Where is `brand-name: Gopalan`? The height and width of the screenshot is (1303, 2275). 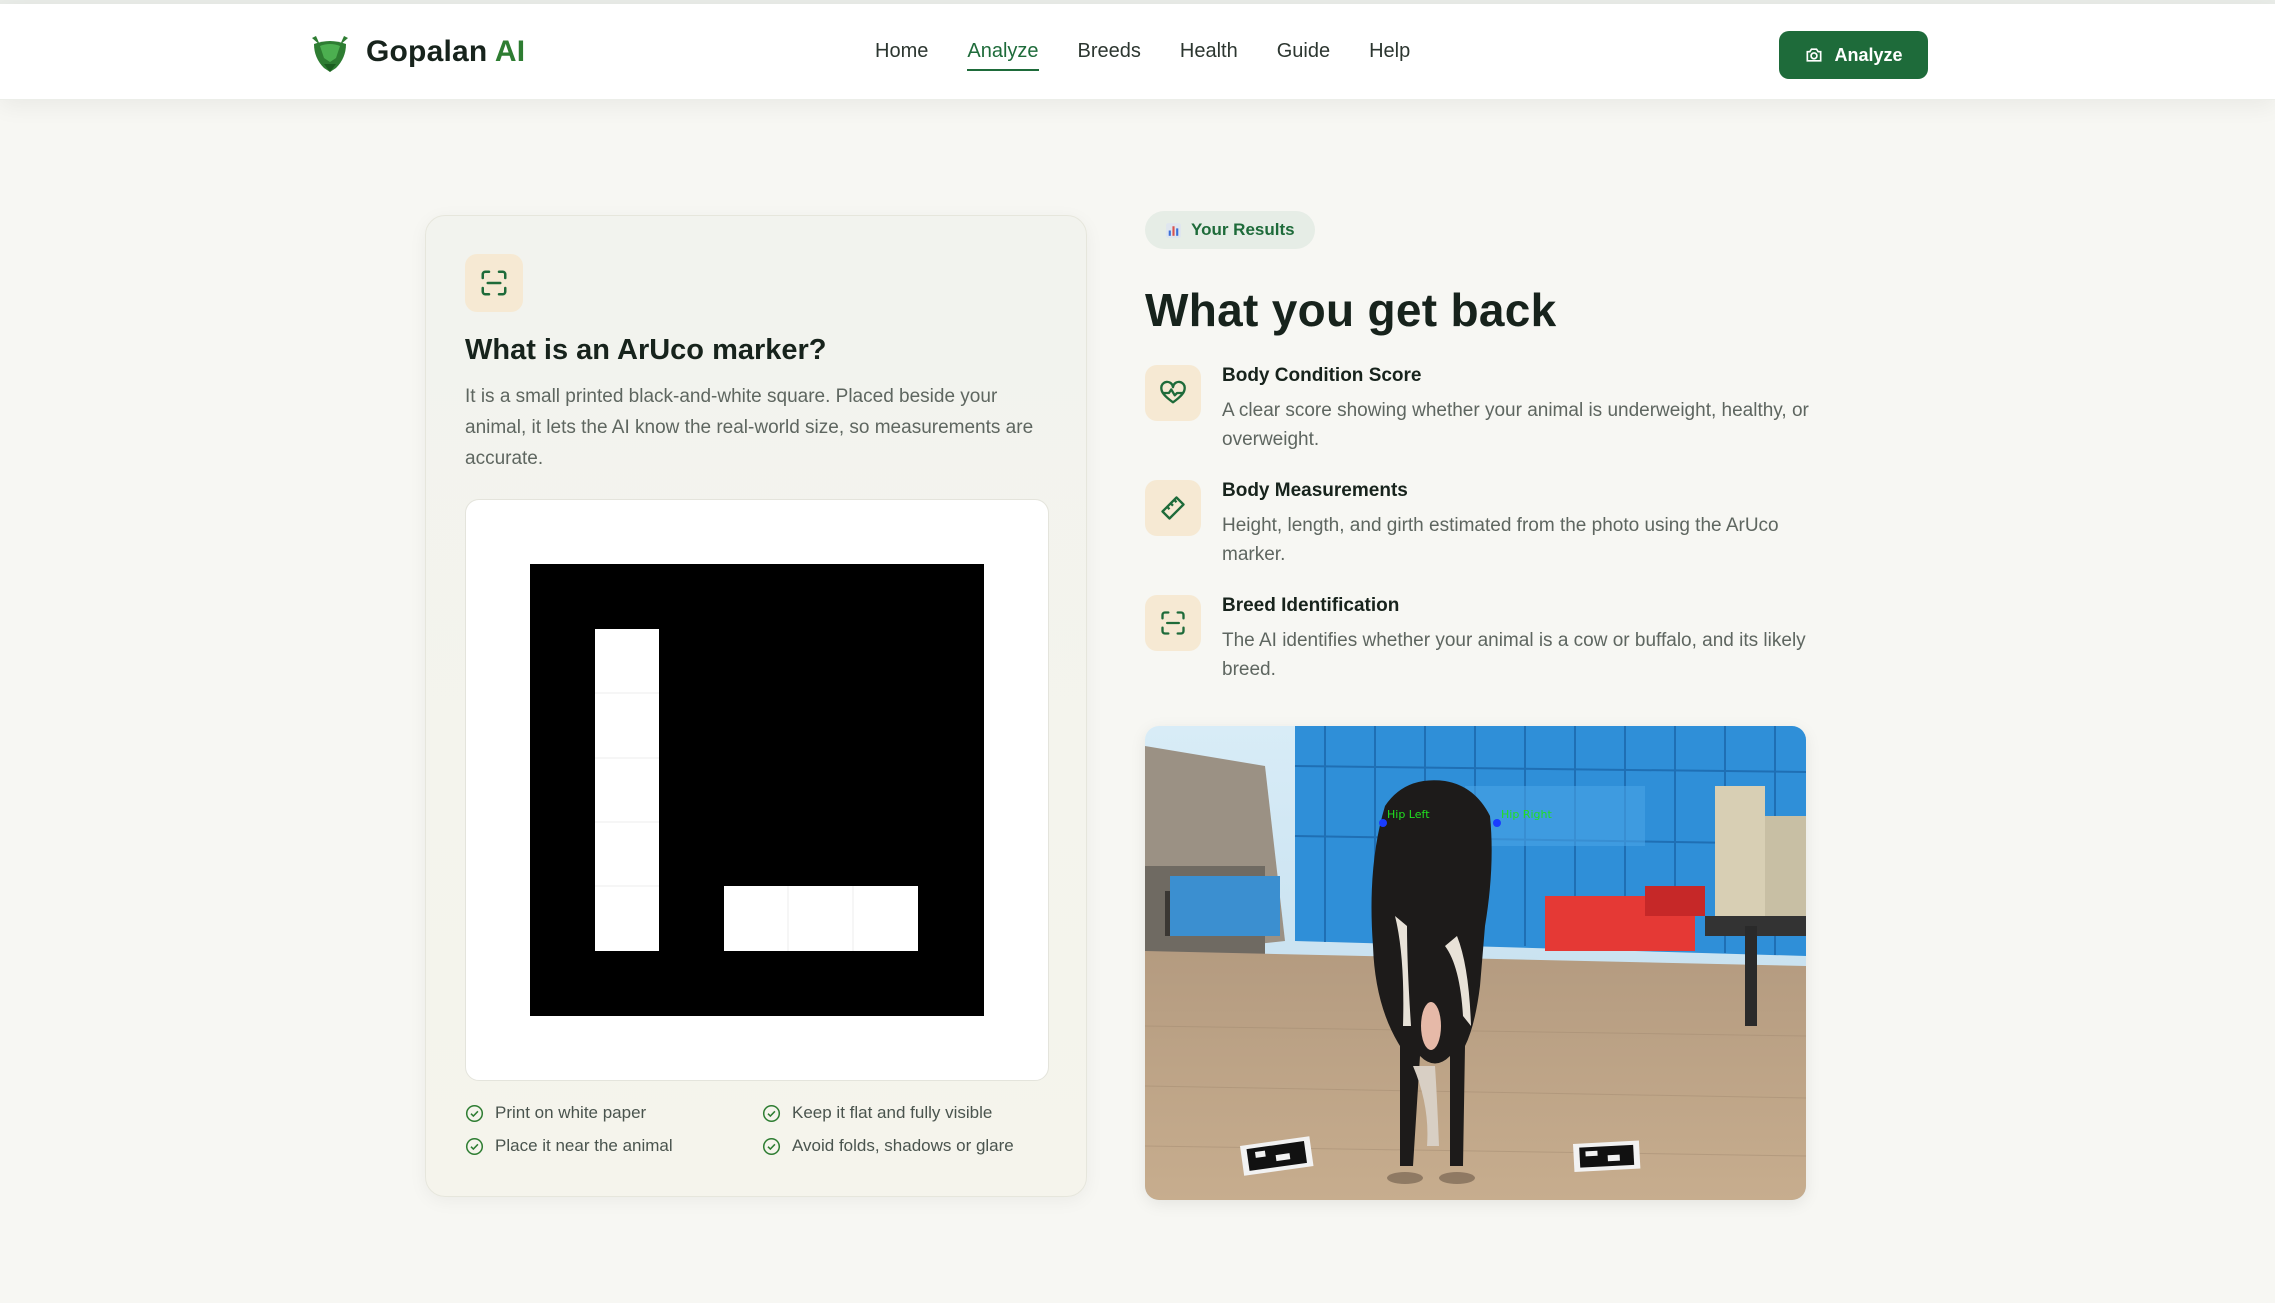
brand-name: Gopalan is located at coordinates (427, 51).